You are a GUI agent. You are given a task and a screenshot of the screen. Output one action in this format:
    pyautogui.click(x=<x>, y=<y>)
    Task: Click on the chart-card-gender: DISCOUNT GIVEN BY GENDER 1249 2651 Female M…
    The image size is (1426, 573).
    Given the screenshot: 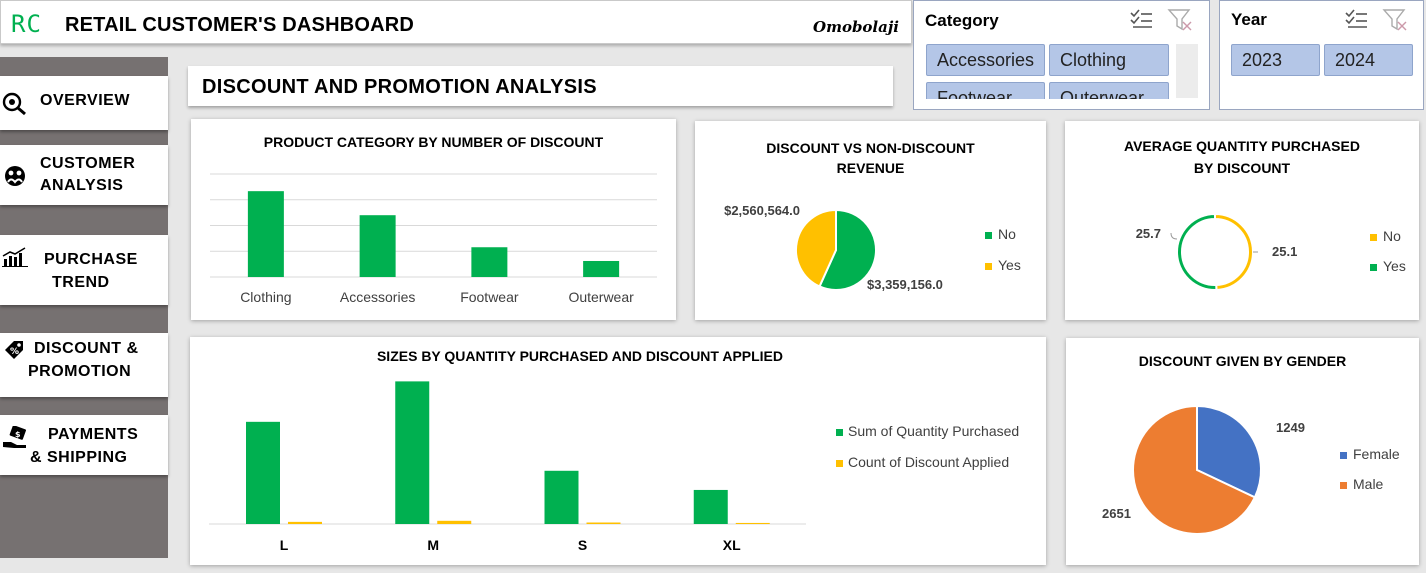 What is the action you would take?
    pyautogui.click(x=1242, y=451)
    